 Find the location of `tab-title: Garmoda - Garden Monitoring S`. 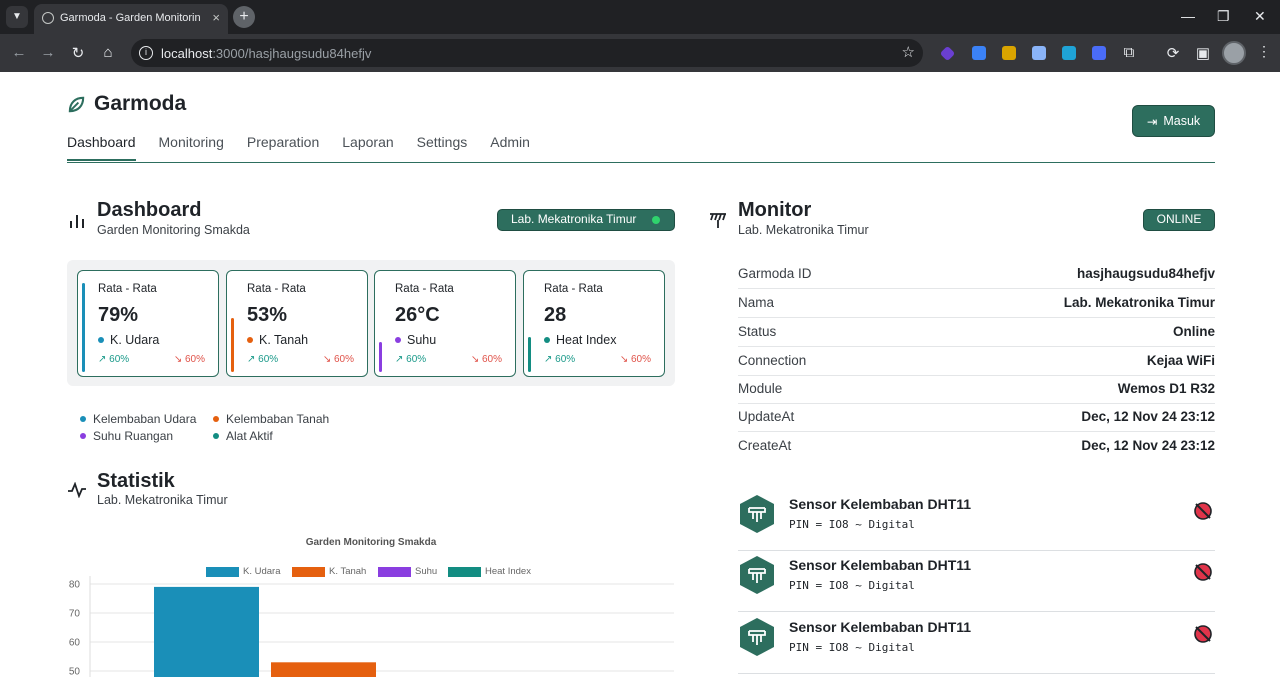

tab-title: Garmoda - Garden Monitoring S is located at coordinates (130, 18).